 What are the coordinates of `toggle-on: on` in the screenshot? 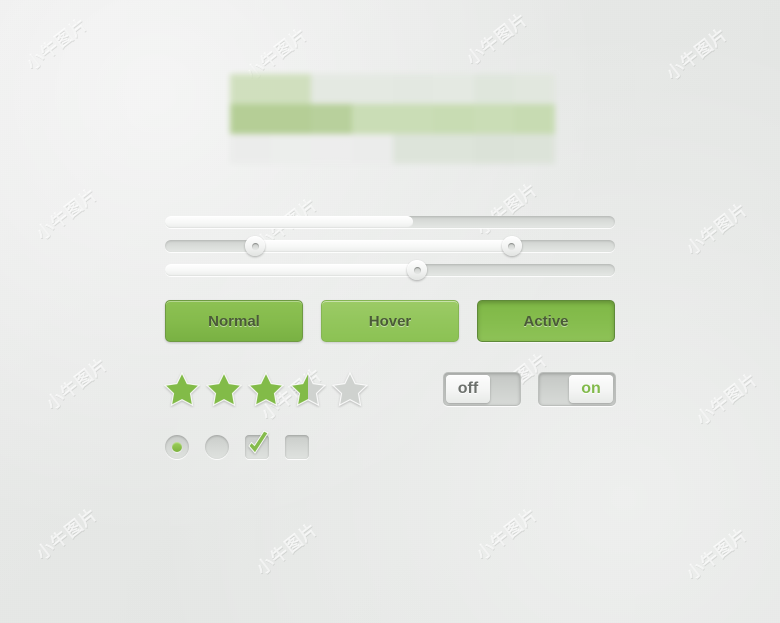 It's located at (577, 389).